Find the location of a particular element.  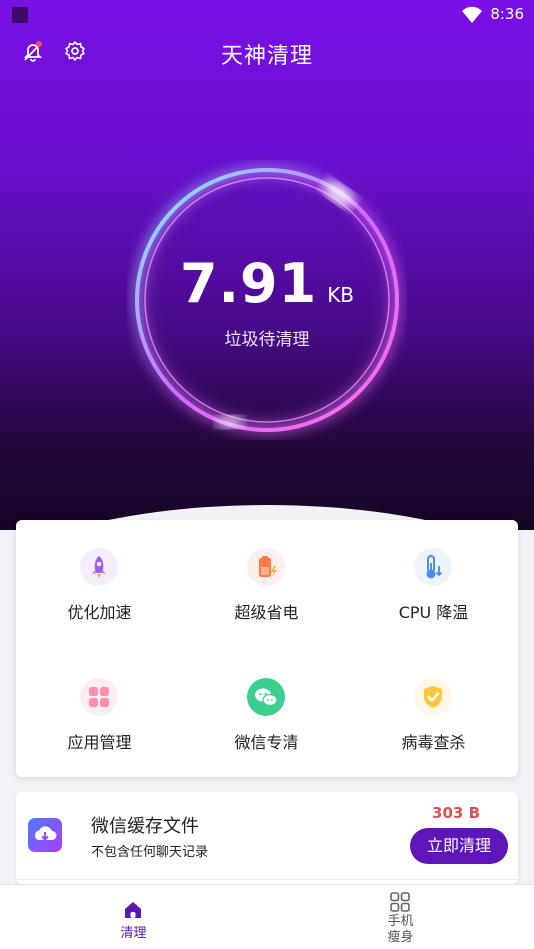

tab-clean: 清理 is located at coordinates (133, 917).